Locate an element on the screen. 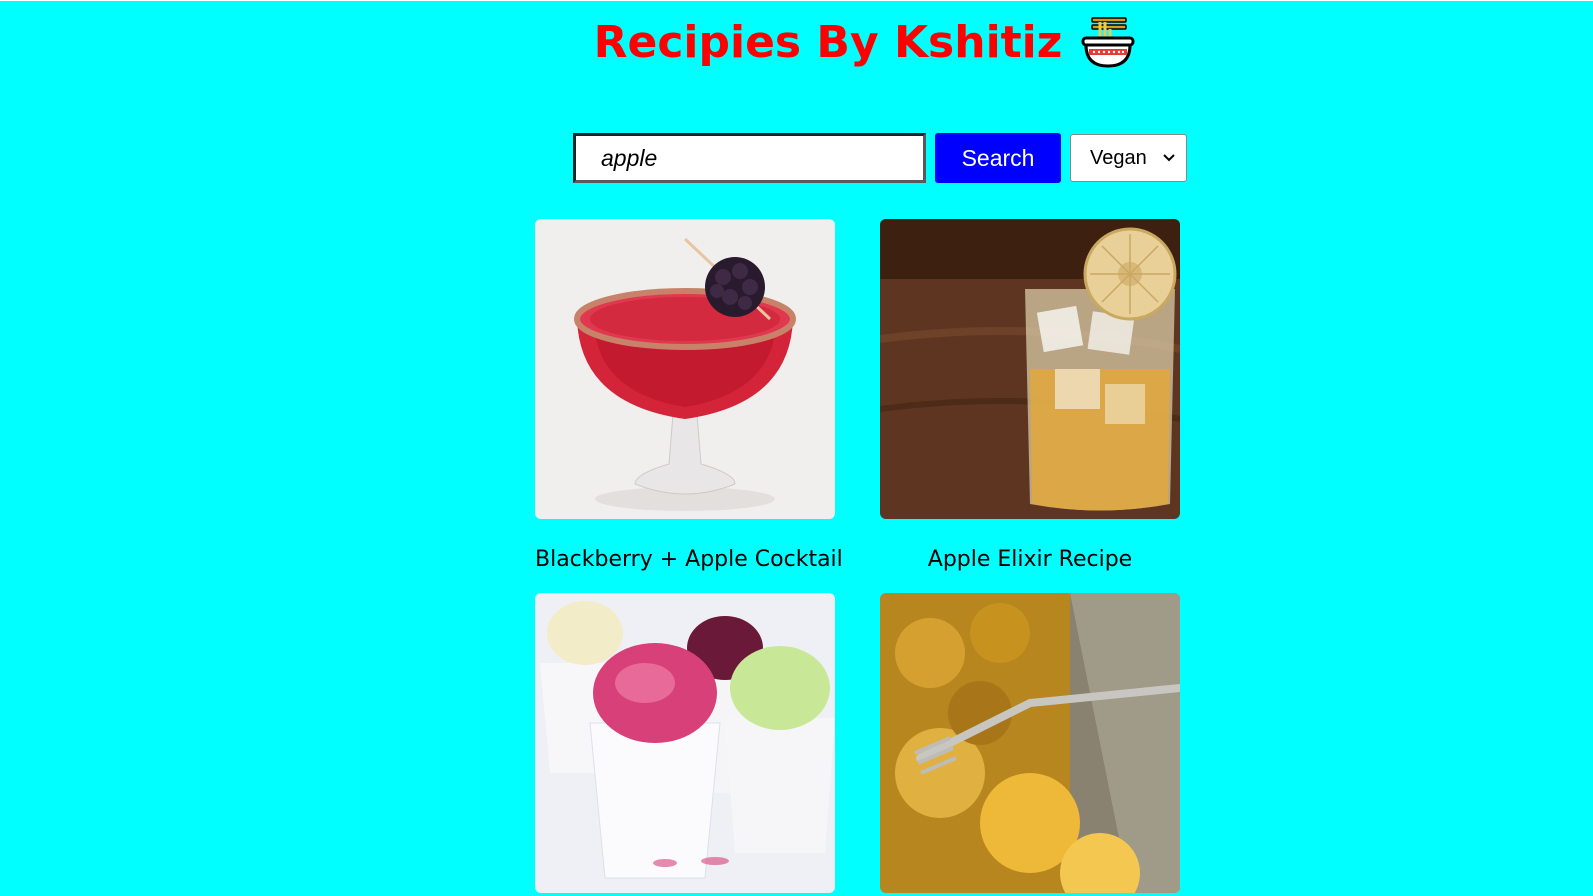 The width and height of the screenshot is (1593, 896). ramen-bowl-icon is located at coordinates (1108, 42).